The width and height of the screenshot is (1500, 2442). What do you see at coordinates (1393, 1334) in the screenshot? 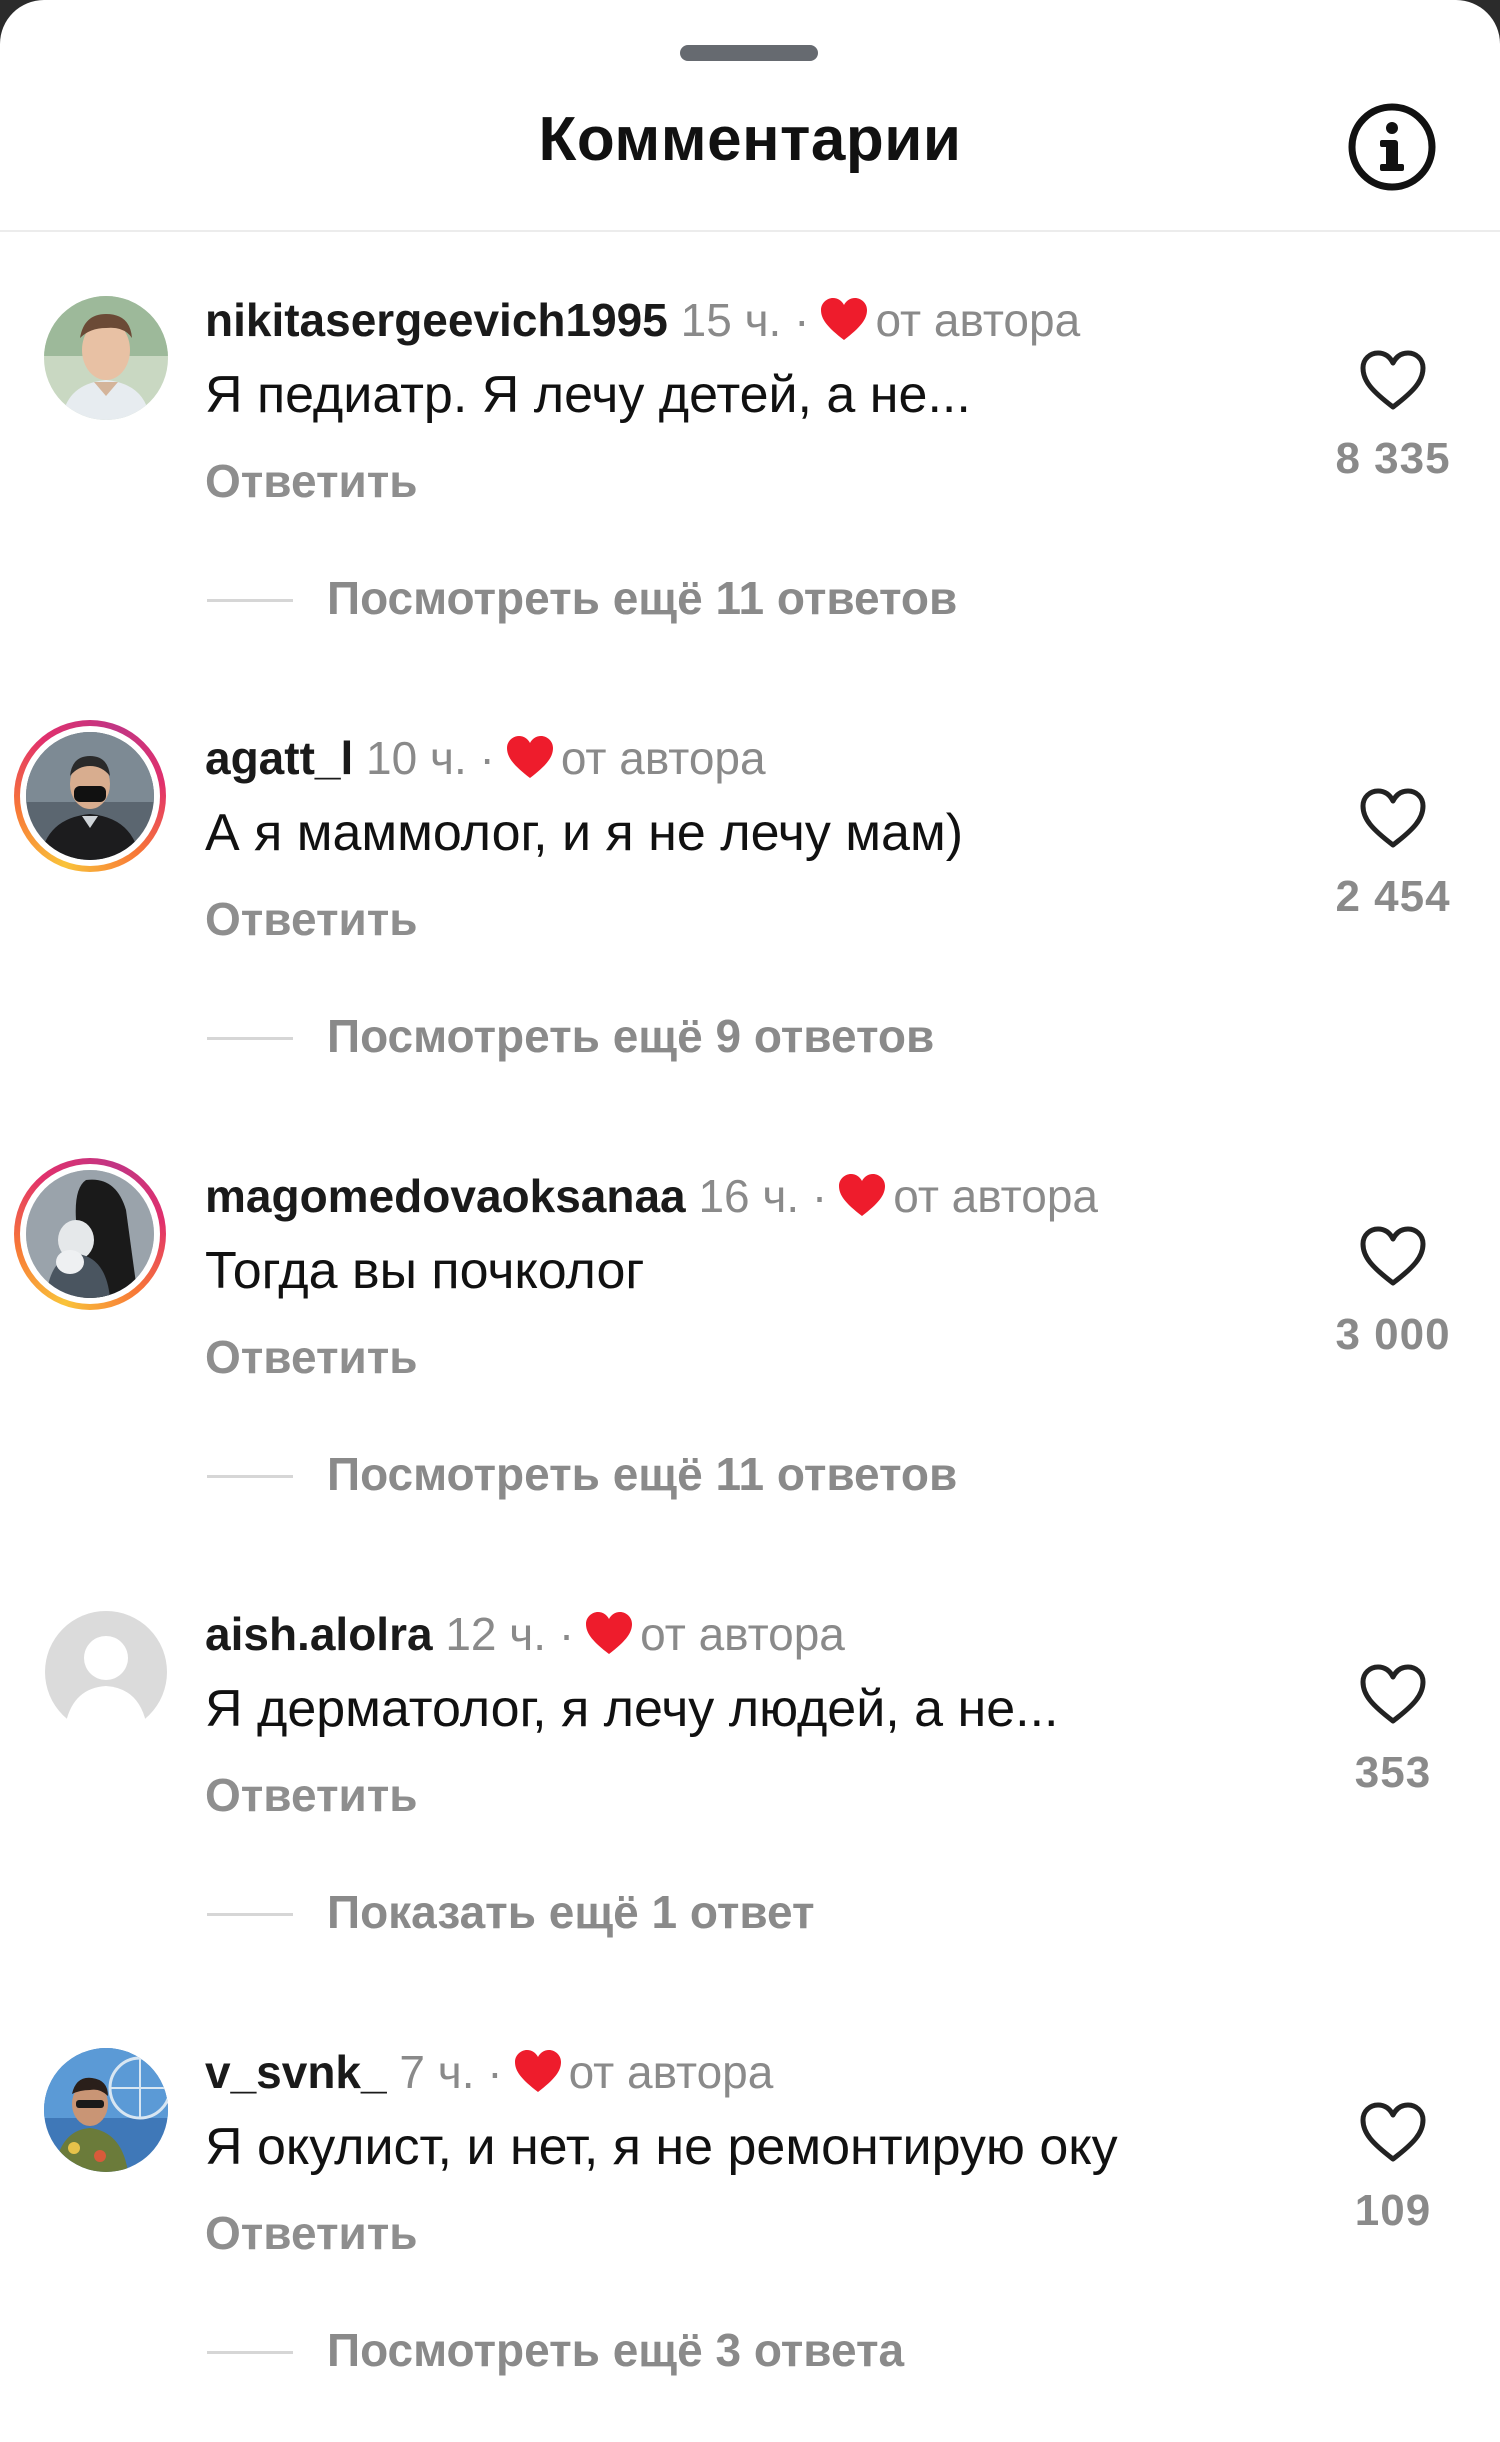
I see `like-count: 3 000` at bounding box center [1393, 1334].